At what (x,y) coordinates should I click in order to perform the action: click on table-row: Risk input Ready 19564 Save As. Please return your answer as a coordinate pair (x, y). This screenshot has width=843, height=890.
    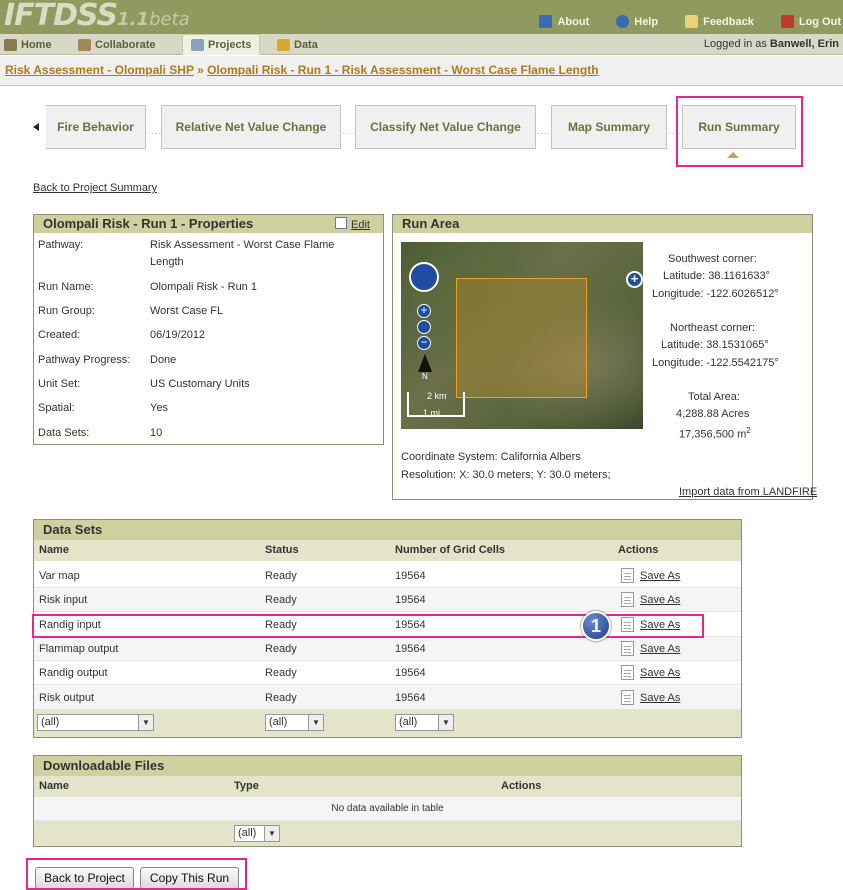
    Looking at the image, I should click on (387, 600).